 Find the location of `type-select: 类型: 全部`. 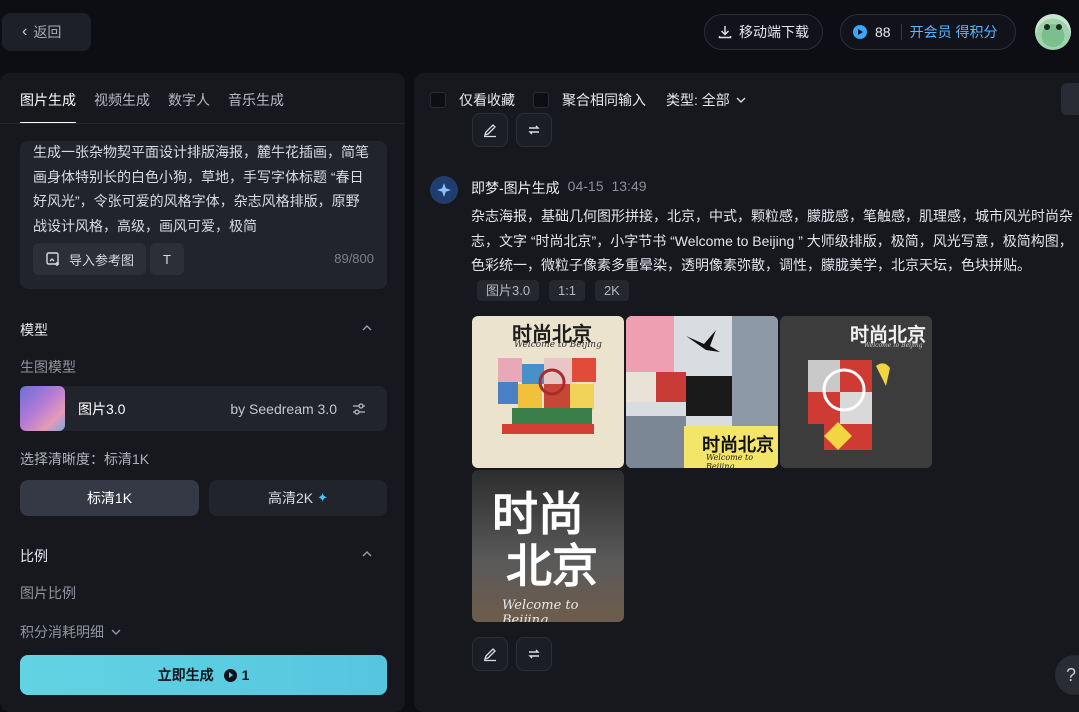

type-select: 类型: 全部 is located at coordinates (706, 100).